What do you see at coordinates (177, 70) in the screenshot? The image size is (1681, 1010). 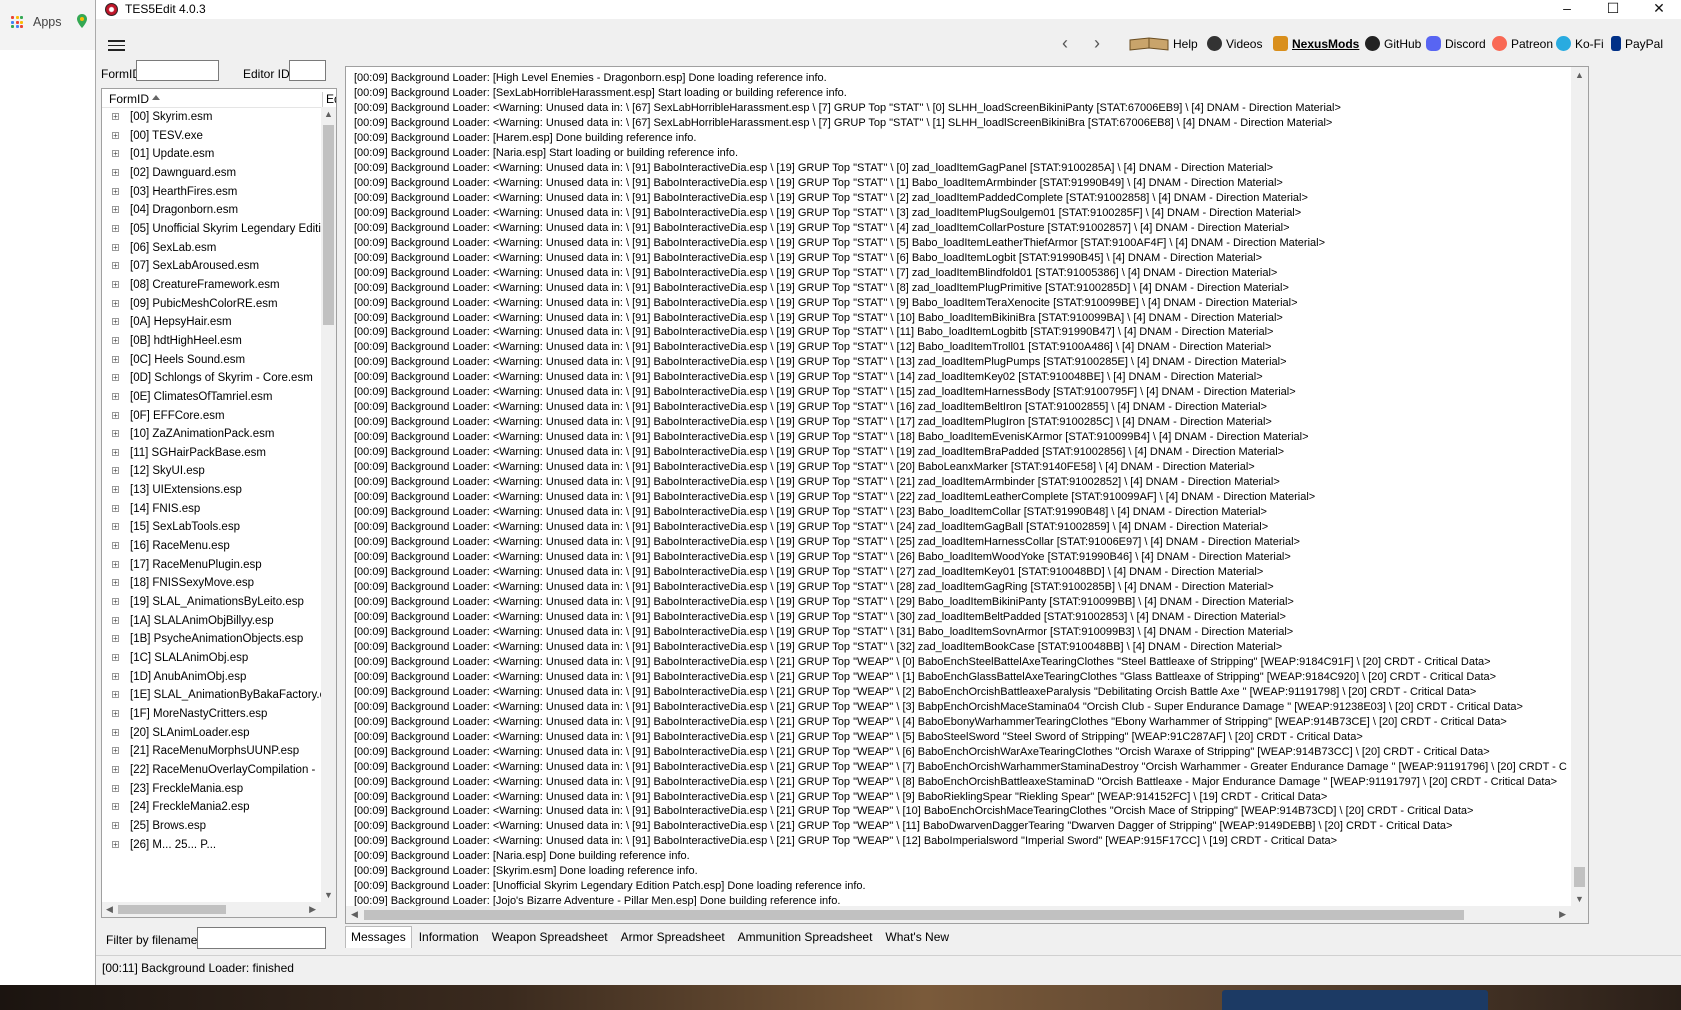 I see `formid-input` at bounding box center [177, 70].